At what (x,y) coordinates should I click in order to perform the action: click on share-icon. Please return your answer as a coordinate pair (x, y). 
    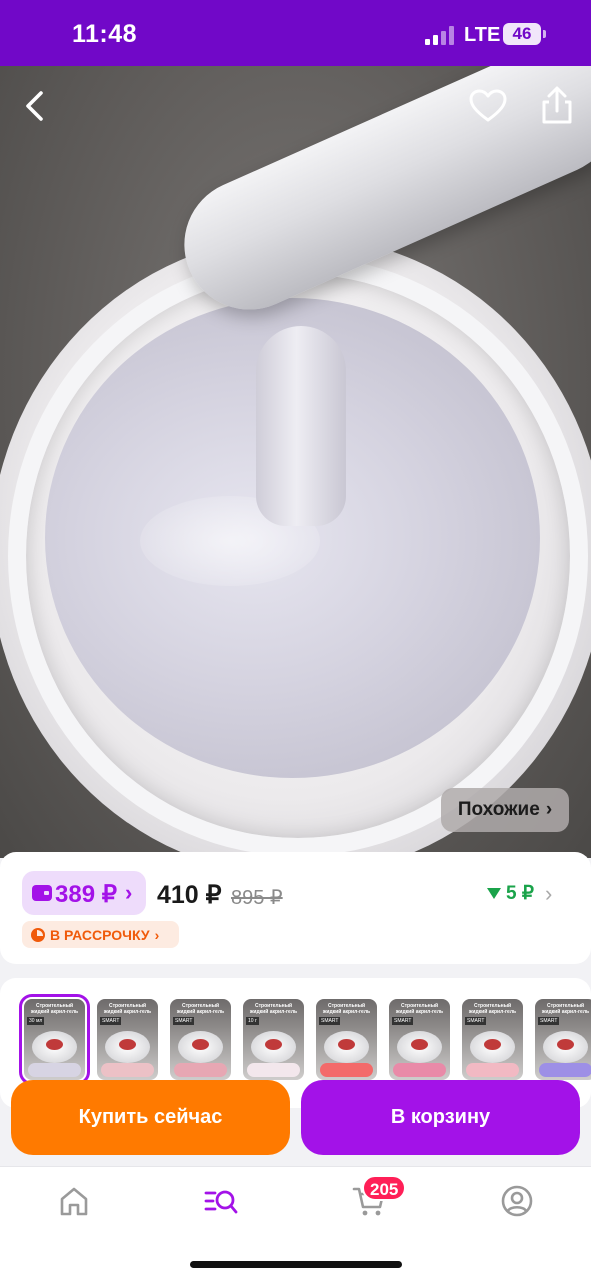
    Looking at the image, I should click on (557, 105).